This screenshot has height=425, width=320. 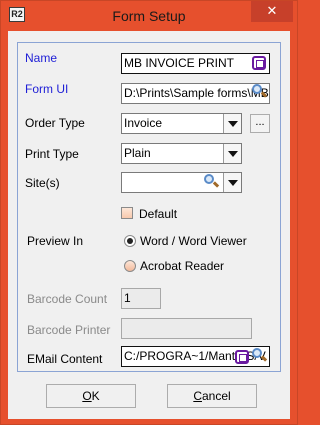 I want to click on default-label: Default, so click(x=158, y=214).